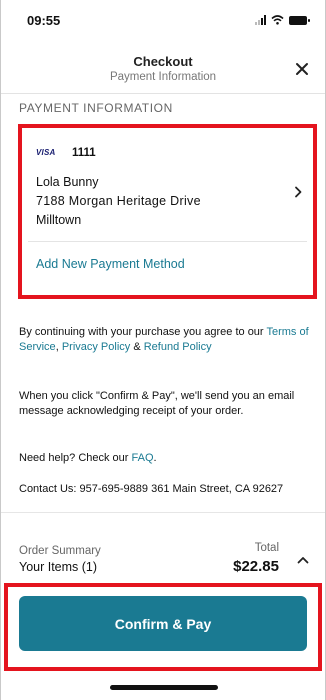 This screenshot has height=700, width=326. I want to click on faq-link: FAQ, so click(143, 458).